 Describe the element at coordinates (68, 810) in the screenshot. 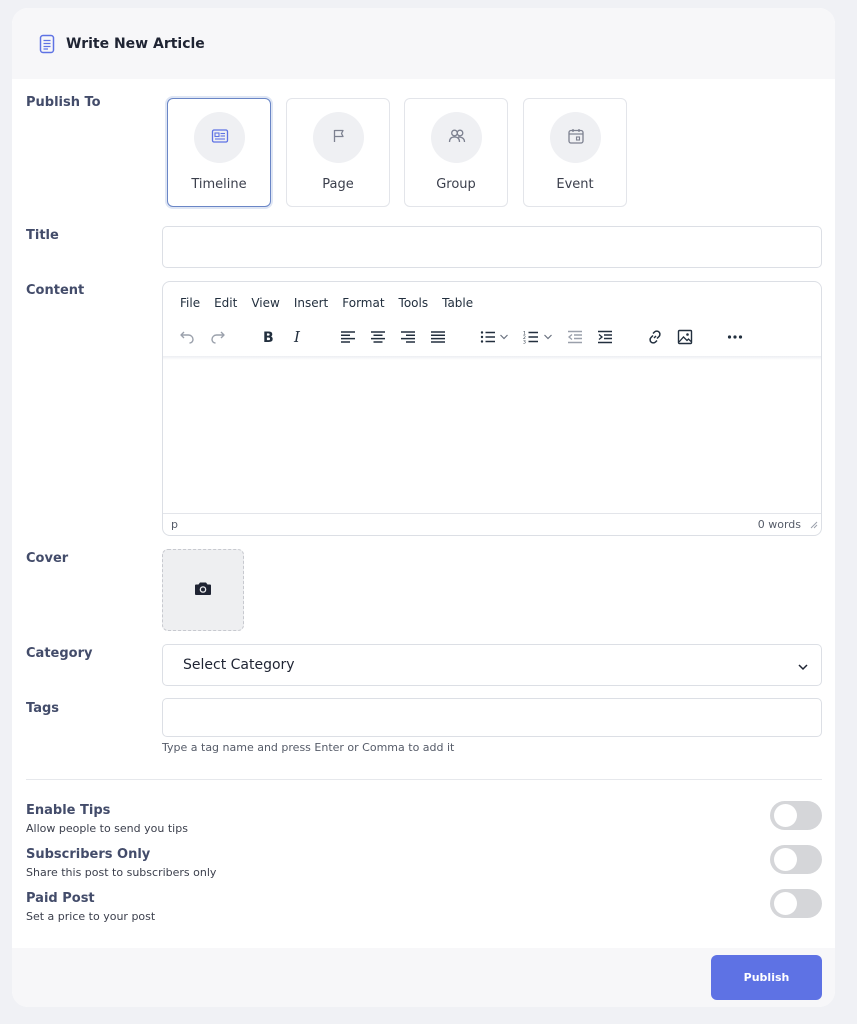

I see `enable-tips-title: Enable Tips` at that location.